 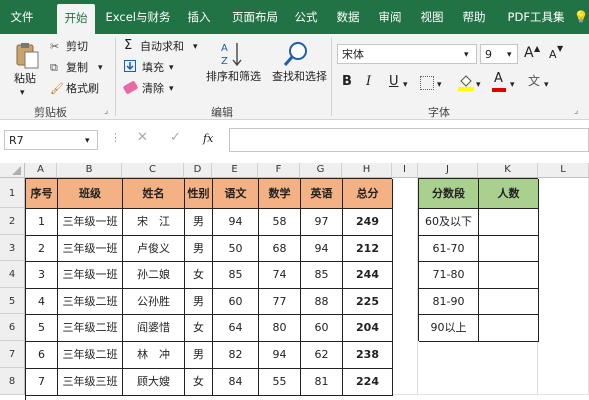 I want to click on row-header: 7, so click(x=12, y=354).